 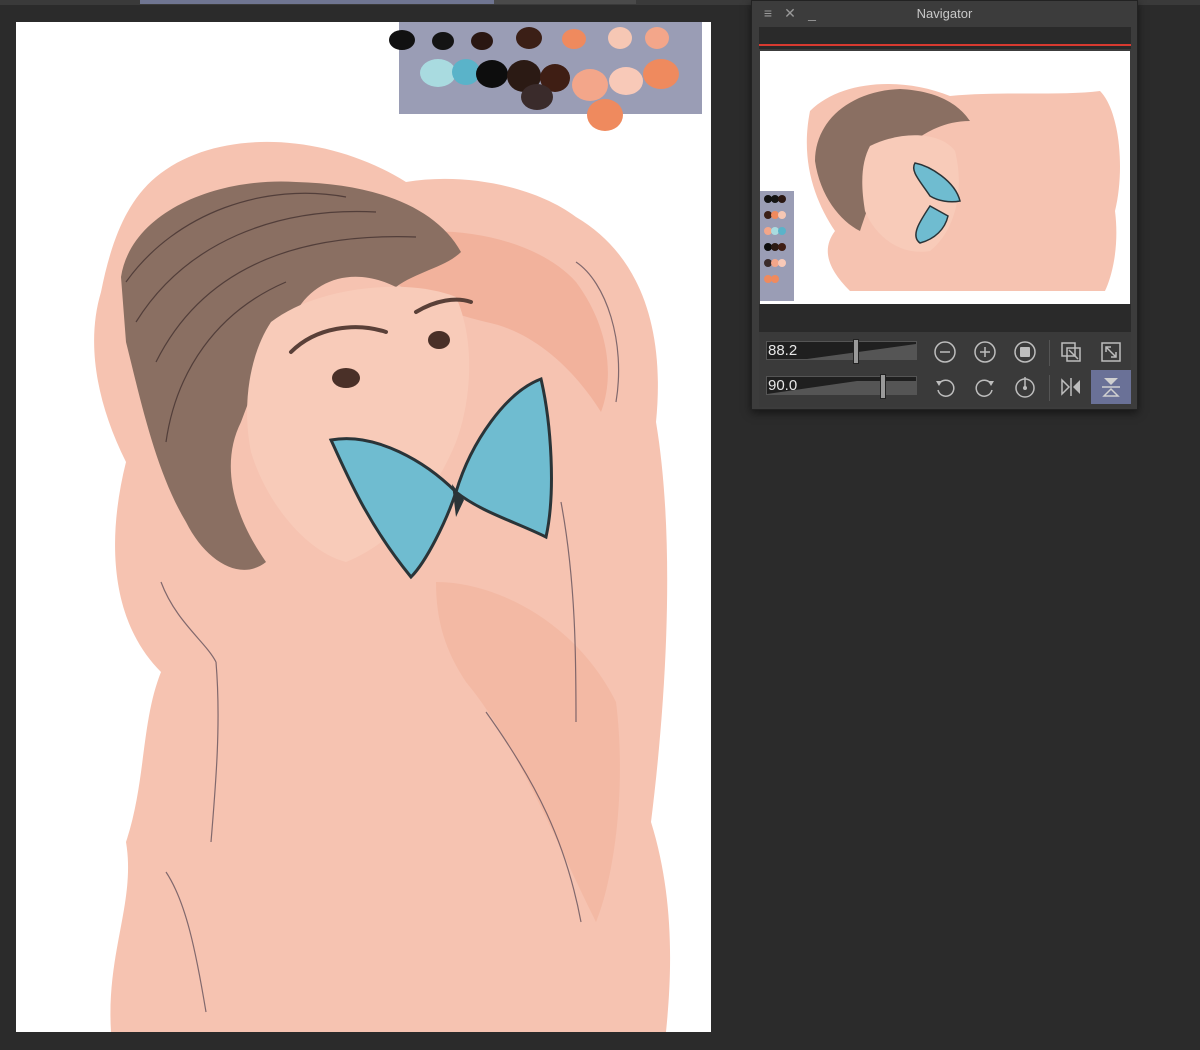 I want to click on zoom-value: 88.2, so click(x=782, y=351).